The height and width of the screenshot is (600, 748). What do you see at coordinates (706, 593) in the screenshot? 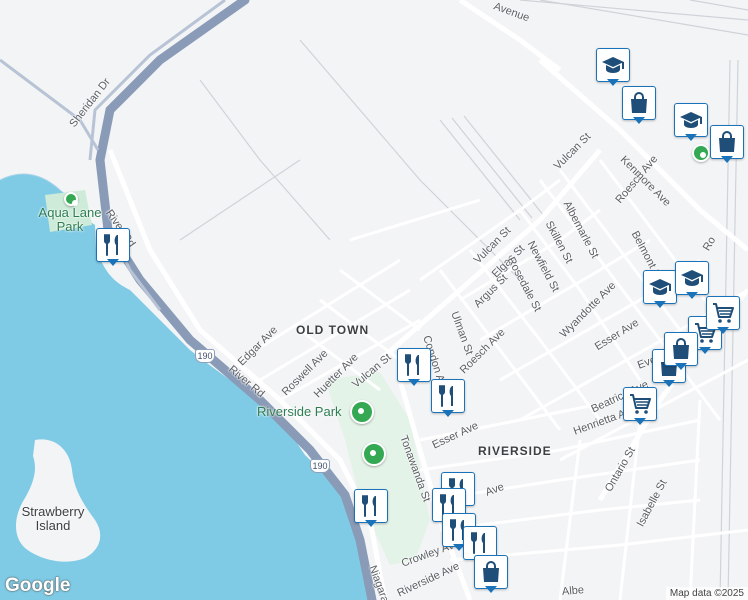
I see `map-attribution: Map data ©2025` at bounding box center [706, 593].